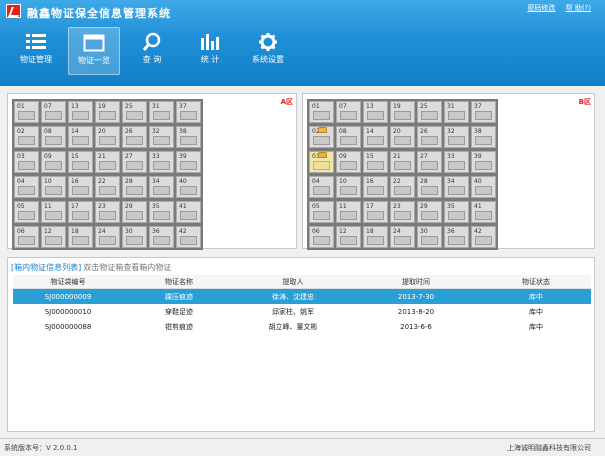 The image size is (605, 456). I want to click on column-header: 物证名称, so click(179, 282).